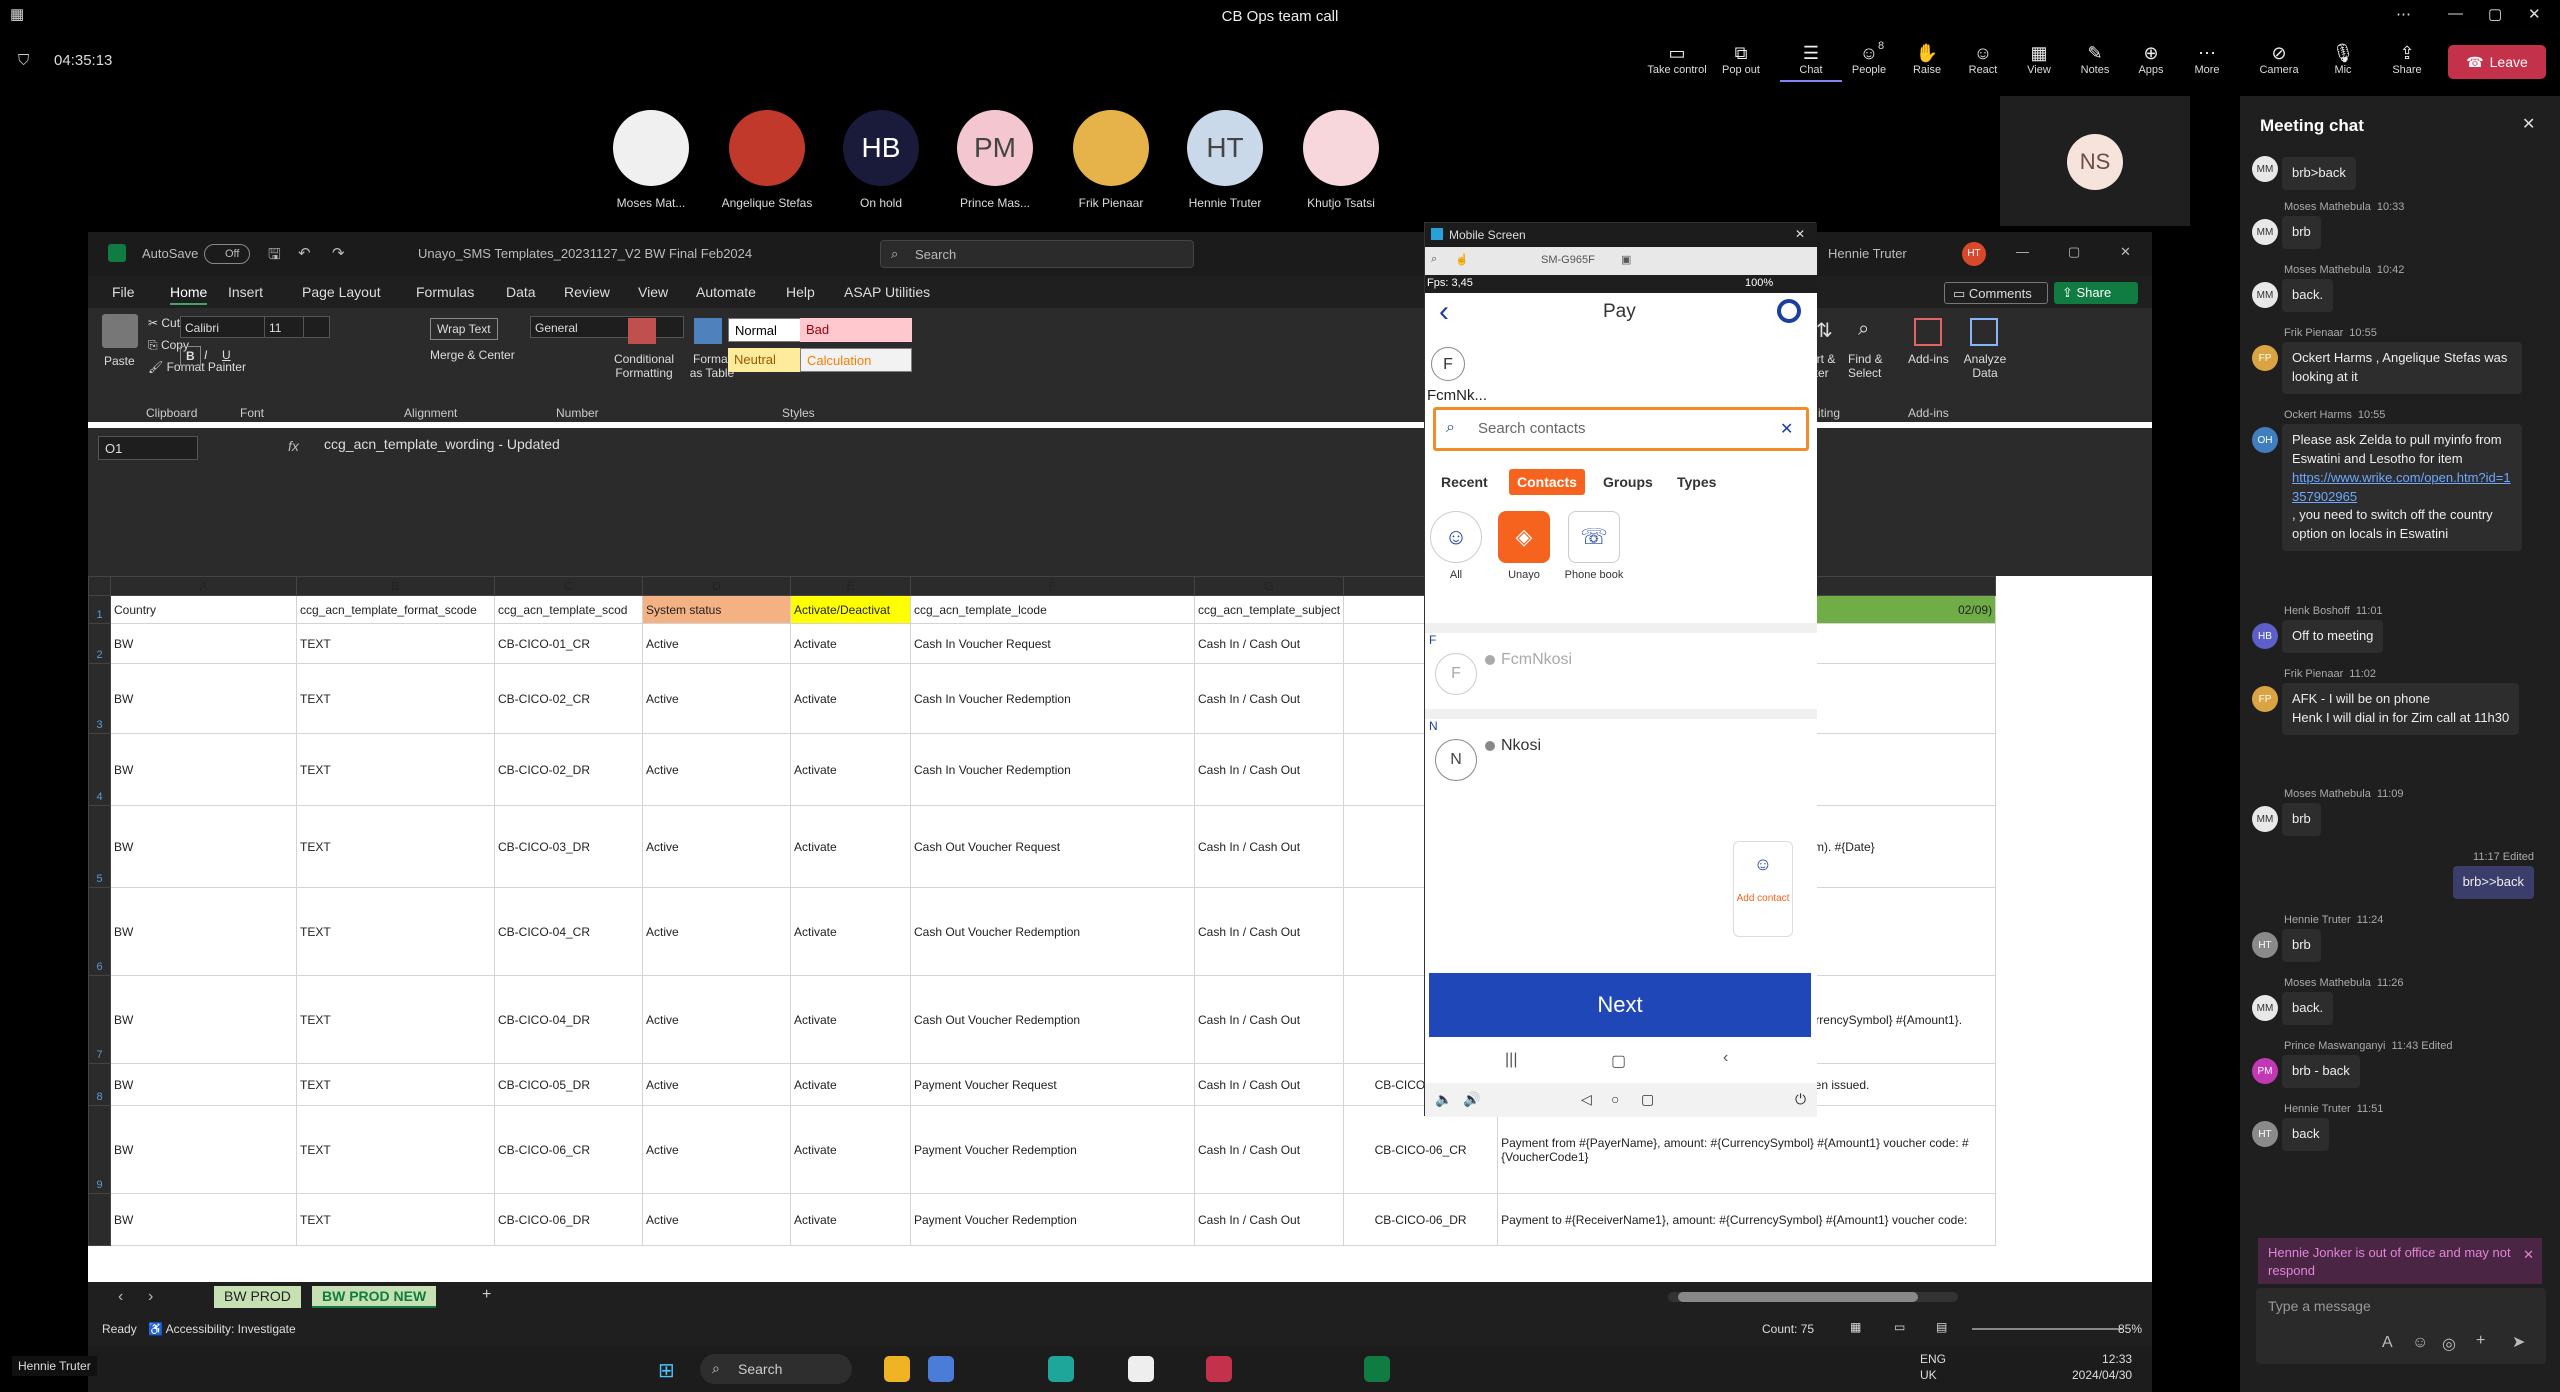 The width and height of the screenshot is (2560, 1392). I want to click on attach-plus-icon: +, so click(2480, 1341).